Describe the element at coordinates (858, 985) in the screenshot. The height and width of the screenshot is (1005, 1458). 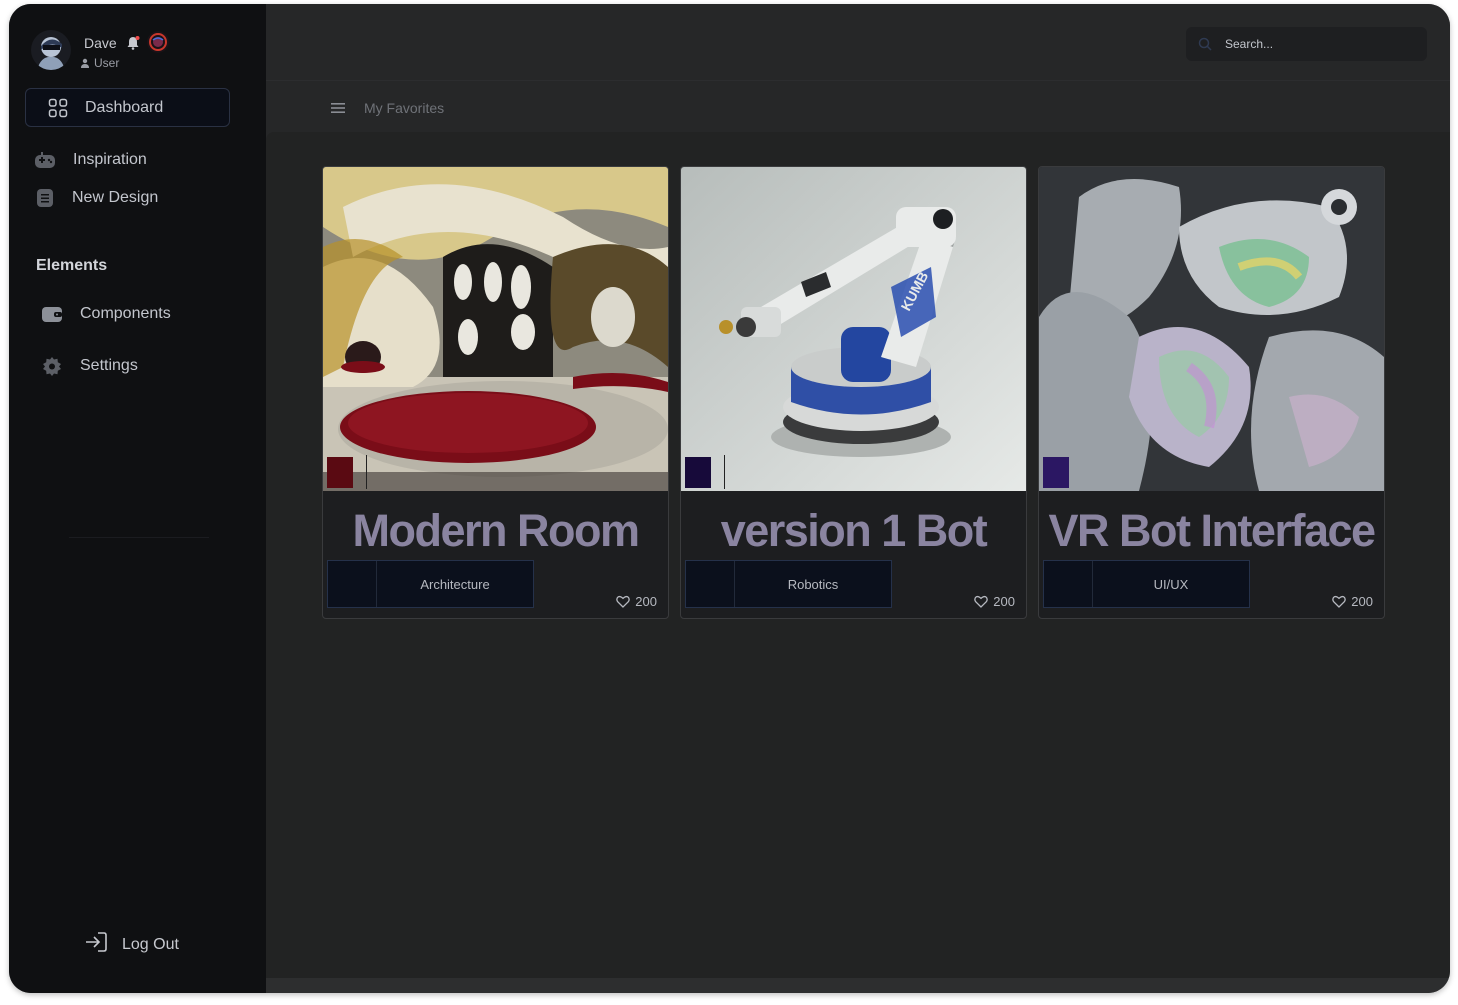
I see `bottom-strip` at that location.